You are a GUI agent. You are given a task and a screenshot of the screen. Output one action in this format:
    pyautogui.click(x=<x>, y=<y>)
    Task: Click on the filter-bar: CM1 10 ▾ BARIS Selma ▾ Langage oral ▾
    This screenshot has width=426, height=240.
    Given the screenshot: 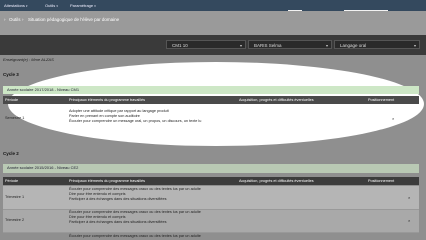 What is the action you would take?
    pyautogui.click(x=213, y=45)
    